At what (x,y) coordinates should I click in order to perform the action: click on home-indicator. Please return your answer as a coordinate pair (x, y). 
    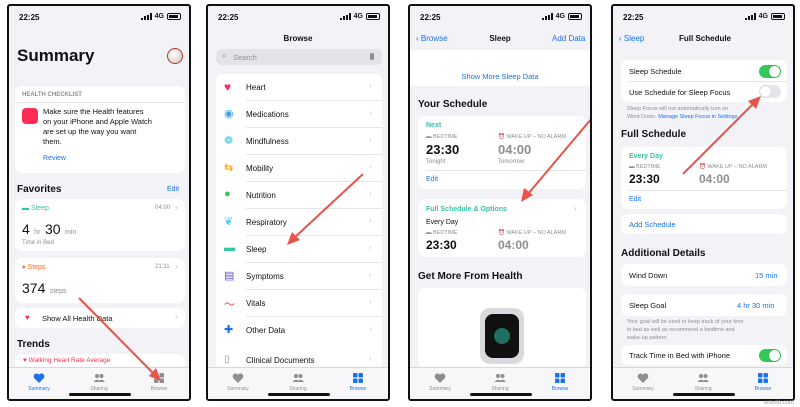
    Looking at the image, I should click on (299, 394).